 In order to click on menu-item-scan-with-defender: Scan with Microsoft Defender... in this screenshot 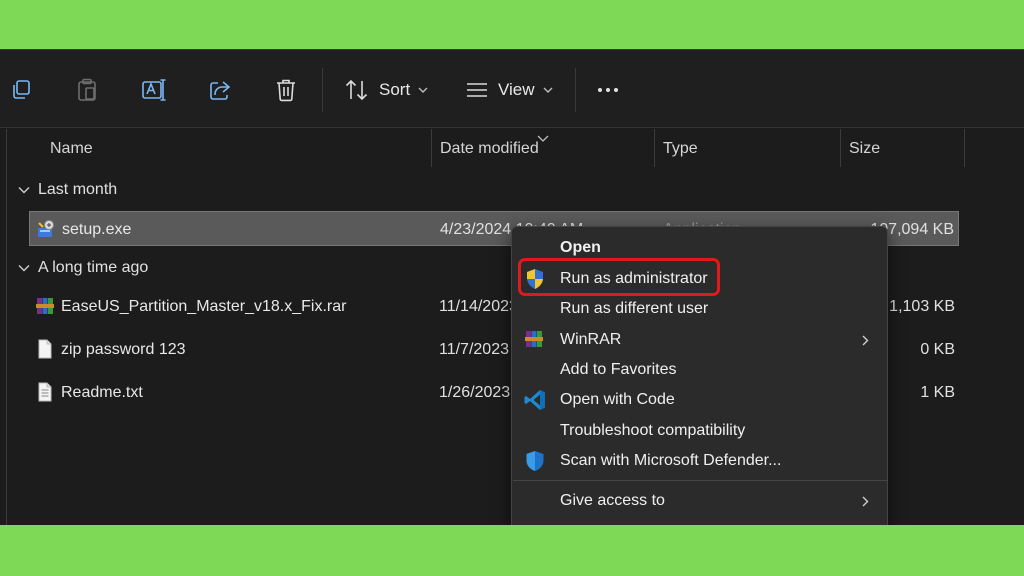, I will do `click(699, 461)`.